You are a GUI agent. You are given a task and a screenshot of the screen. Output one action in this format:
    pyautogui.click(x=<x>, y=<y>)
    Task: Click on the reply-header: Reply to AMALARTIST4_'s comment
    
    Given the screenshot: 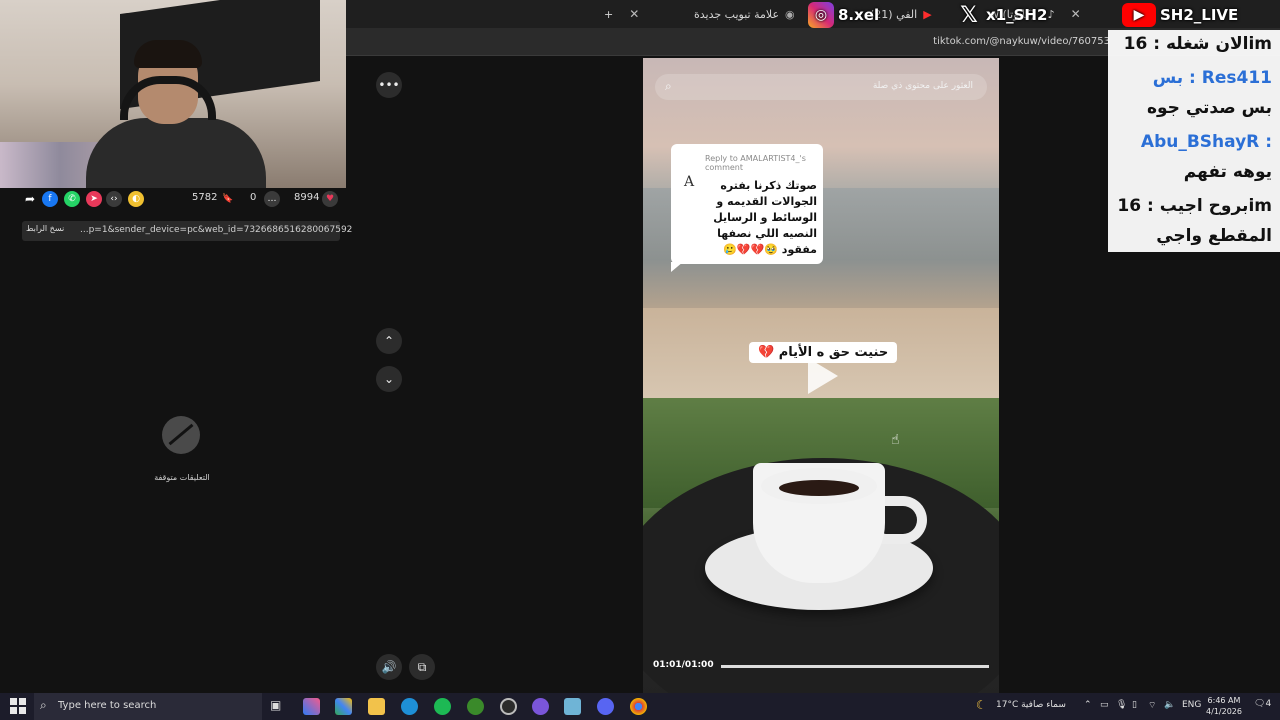 What is the action you would take?
    pyautogui.click(x=755, y=163)
    